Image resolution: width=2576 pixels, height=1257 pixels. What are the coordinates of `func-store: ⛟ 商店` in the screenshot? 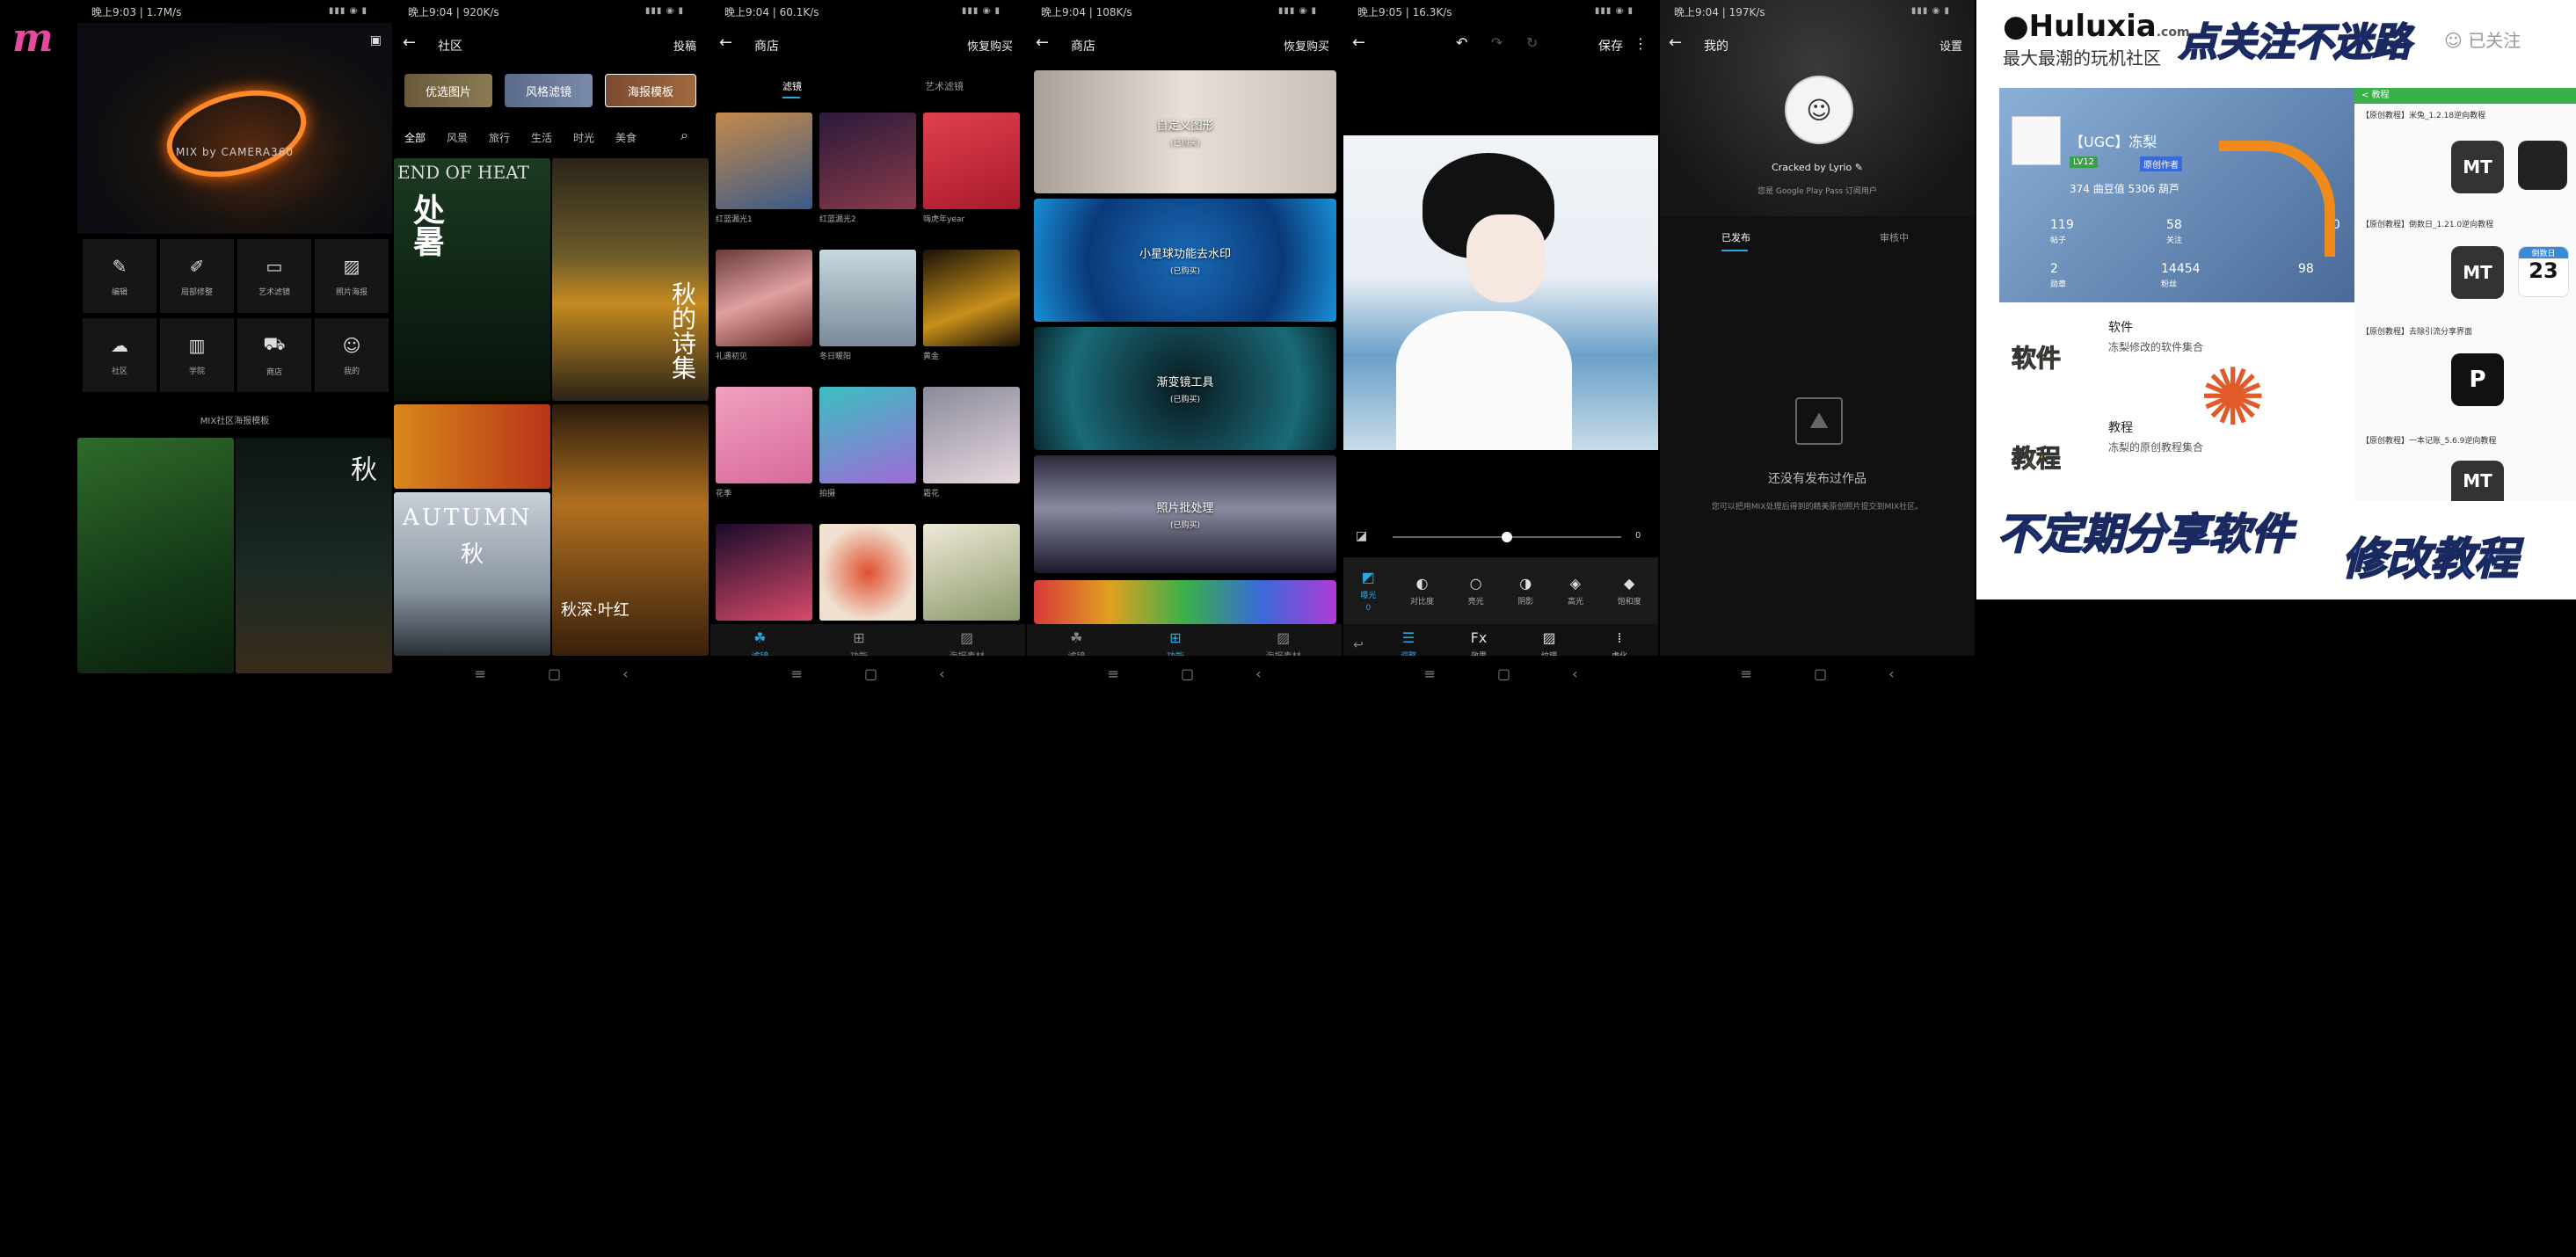 It's located at (274, 355).